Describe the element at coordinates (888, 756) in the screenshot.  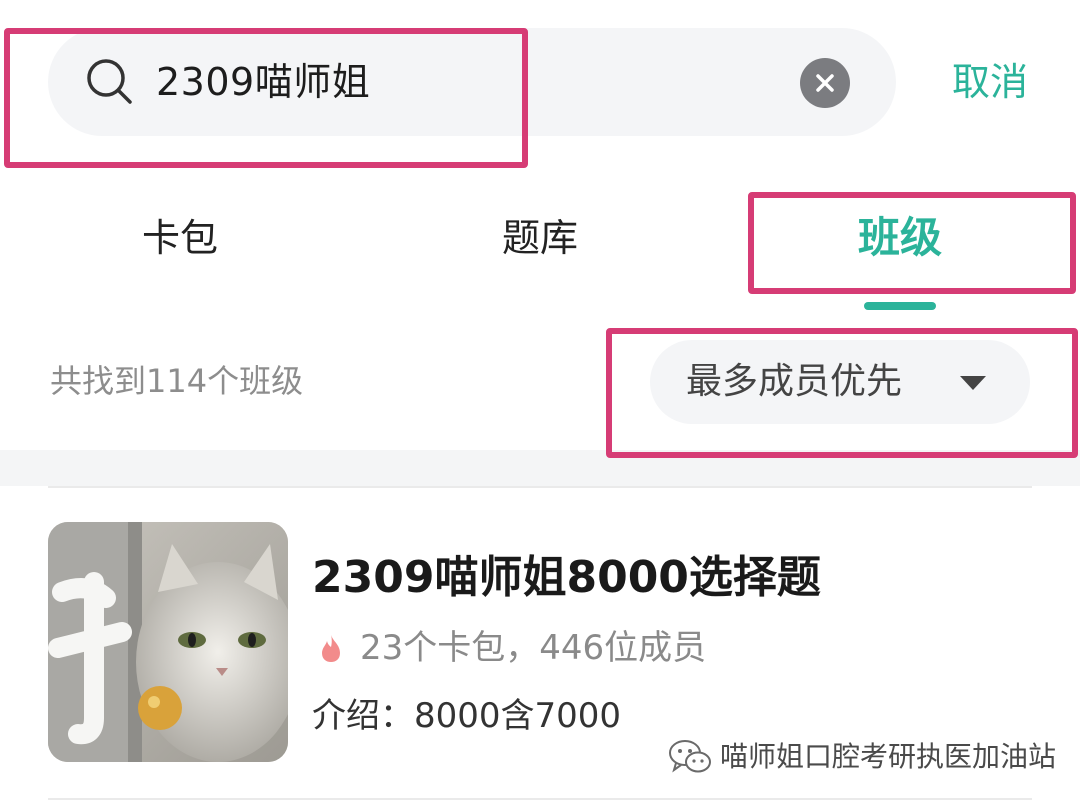
I see `watermark-text: 喵师姐口腔考研执医加油站` at that location.